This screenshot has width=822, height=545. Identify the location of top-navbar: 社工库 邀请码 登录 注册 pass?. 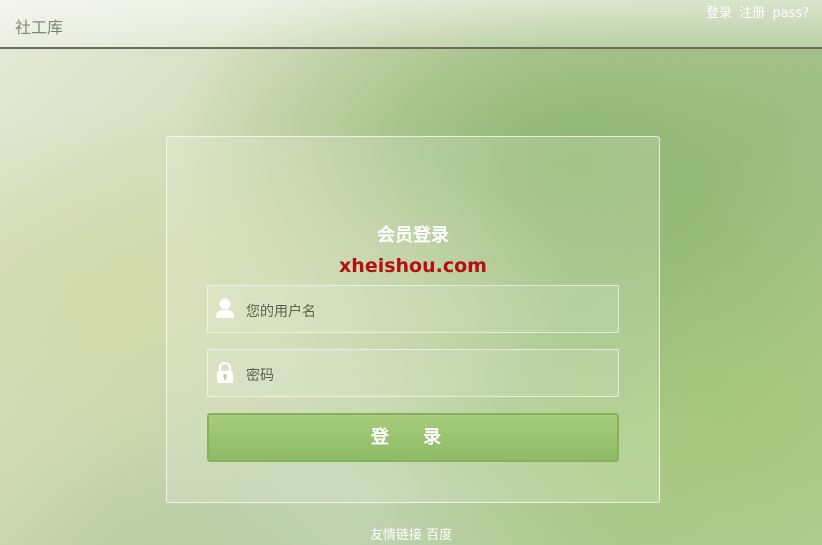
(411, 24).